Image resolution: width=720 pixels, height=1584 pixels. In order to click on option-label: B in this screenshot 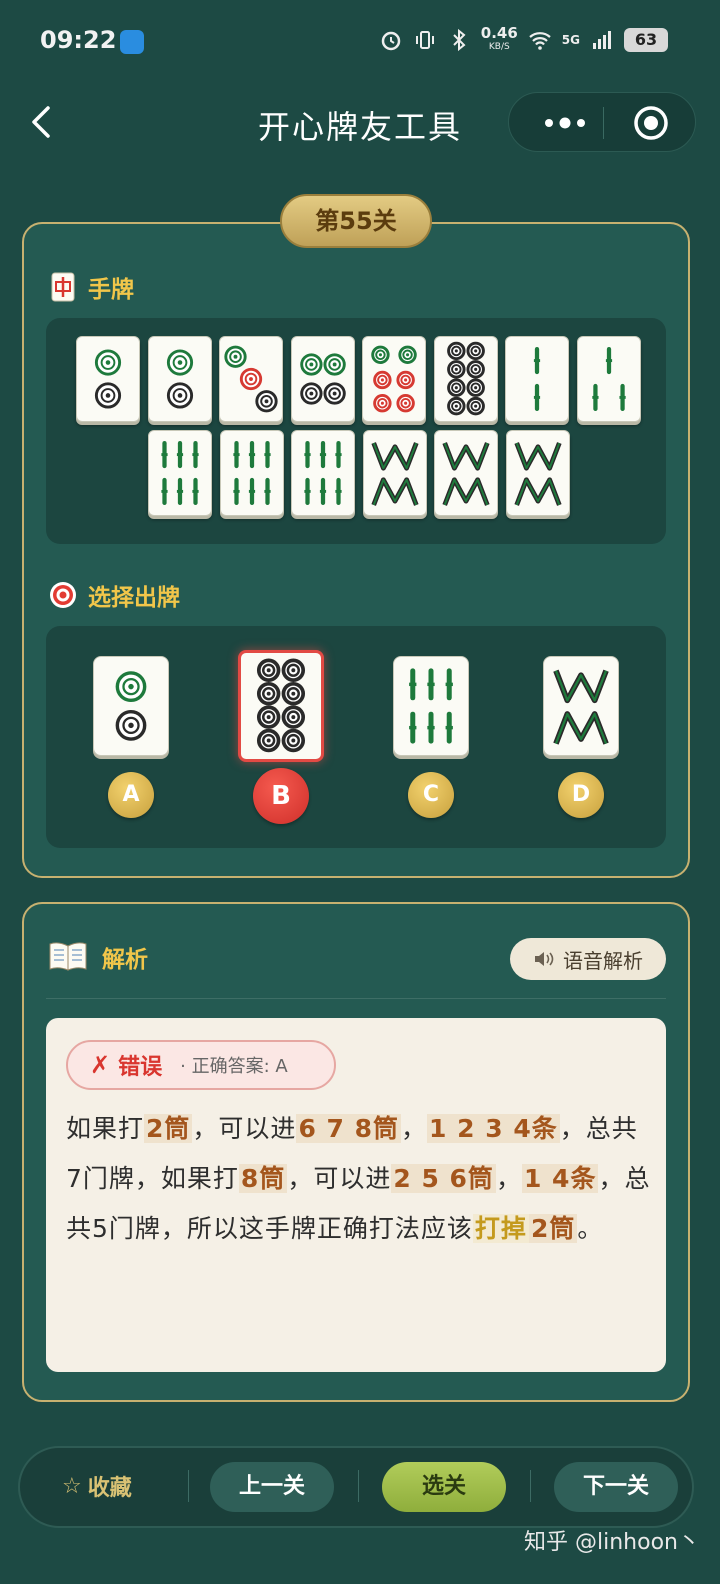, I will do `click(281, 796)`.